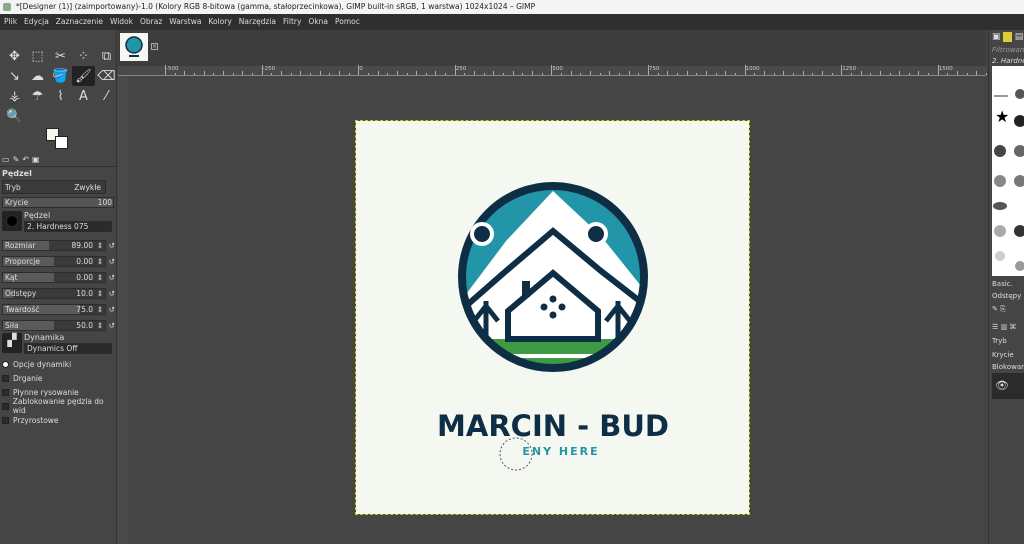  I want to click on slider-kąt: Kąt 0.00 ⇕ ↺, so click(58, 277).